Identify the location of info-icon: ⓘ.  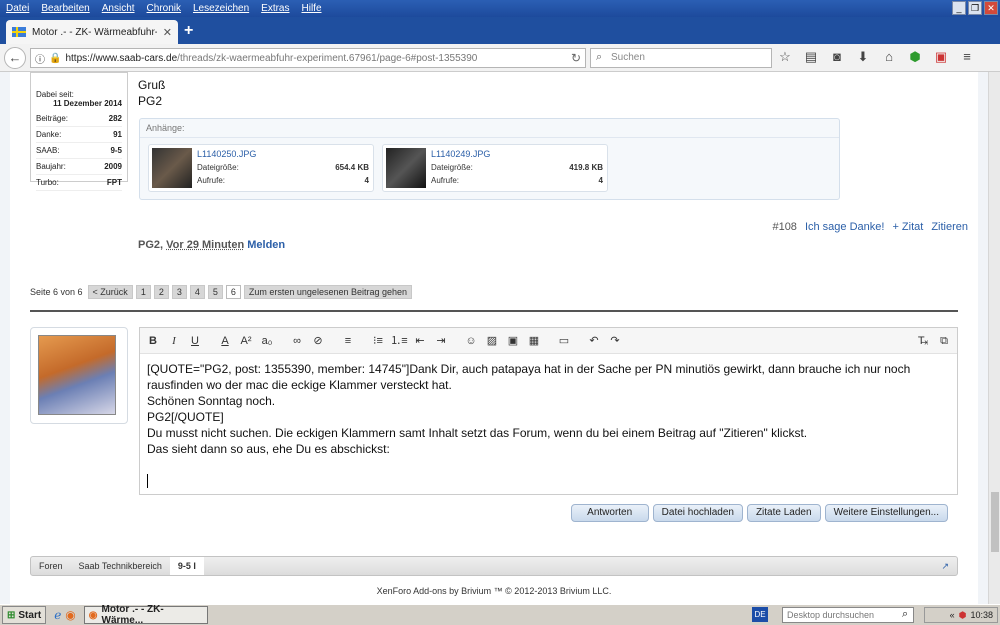
(40, 58).